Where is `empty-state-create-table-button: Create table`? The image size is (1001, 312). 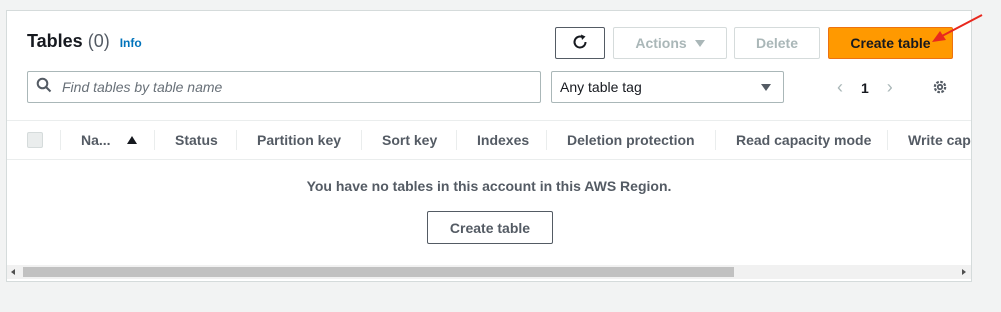 empty-state-create-table-button: Create table is located at coordinates (490, 227).